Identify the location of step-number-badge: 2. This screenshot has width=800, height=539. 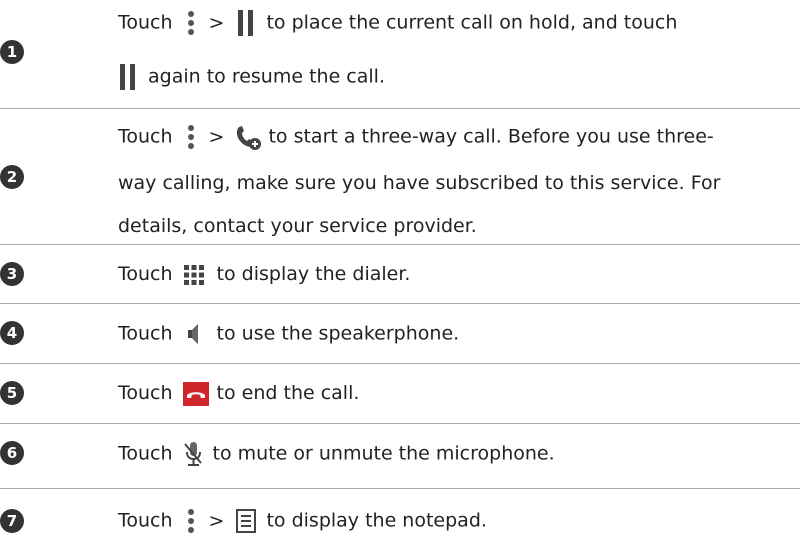
(12, 177).